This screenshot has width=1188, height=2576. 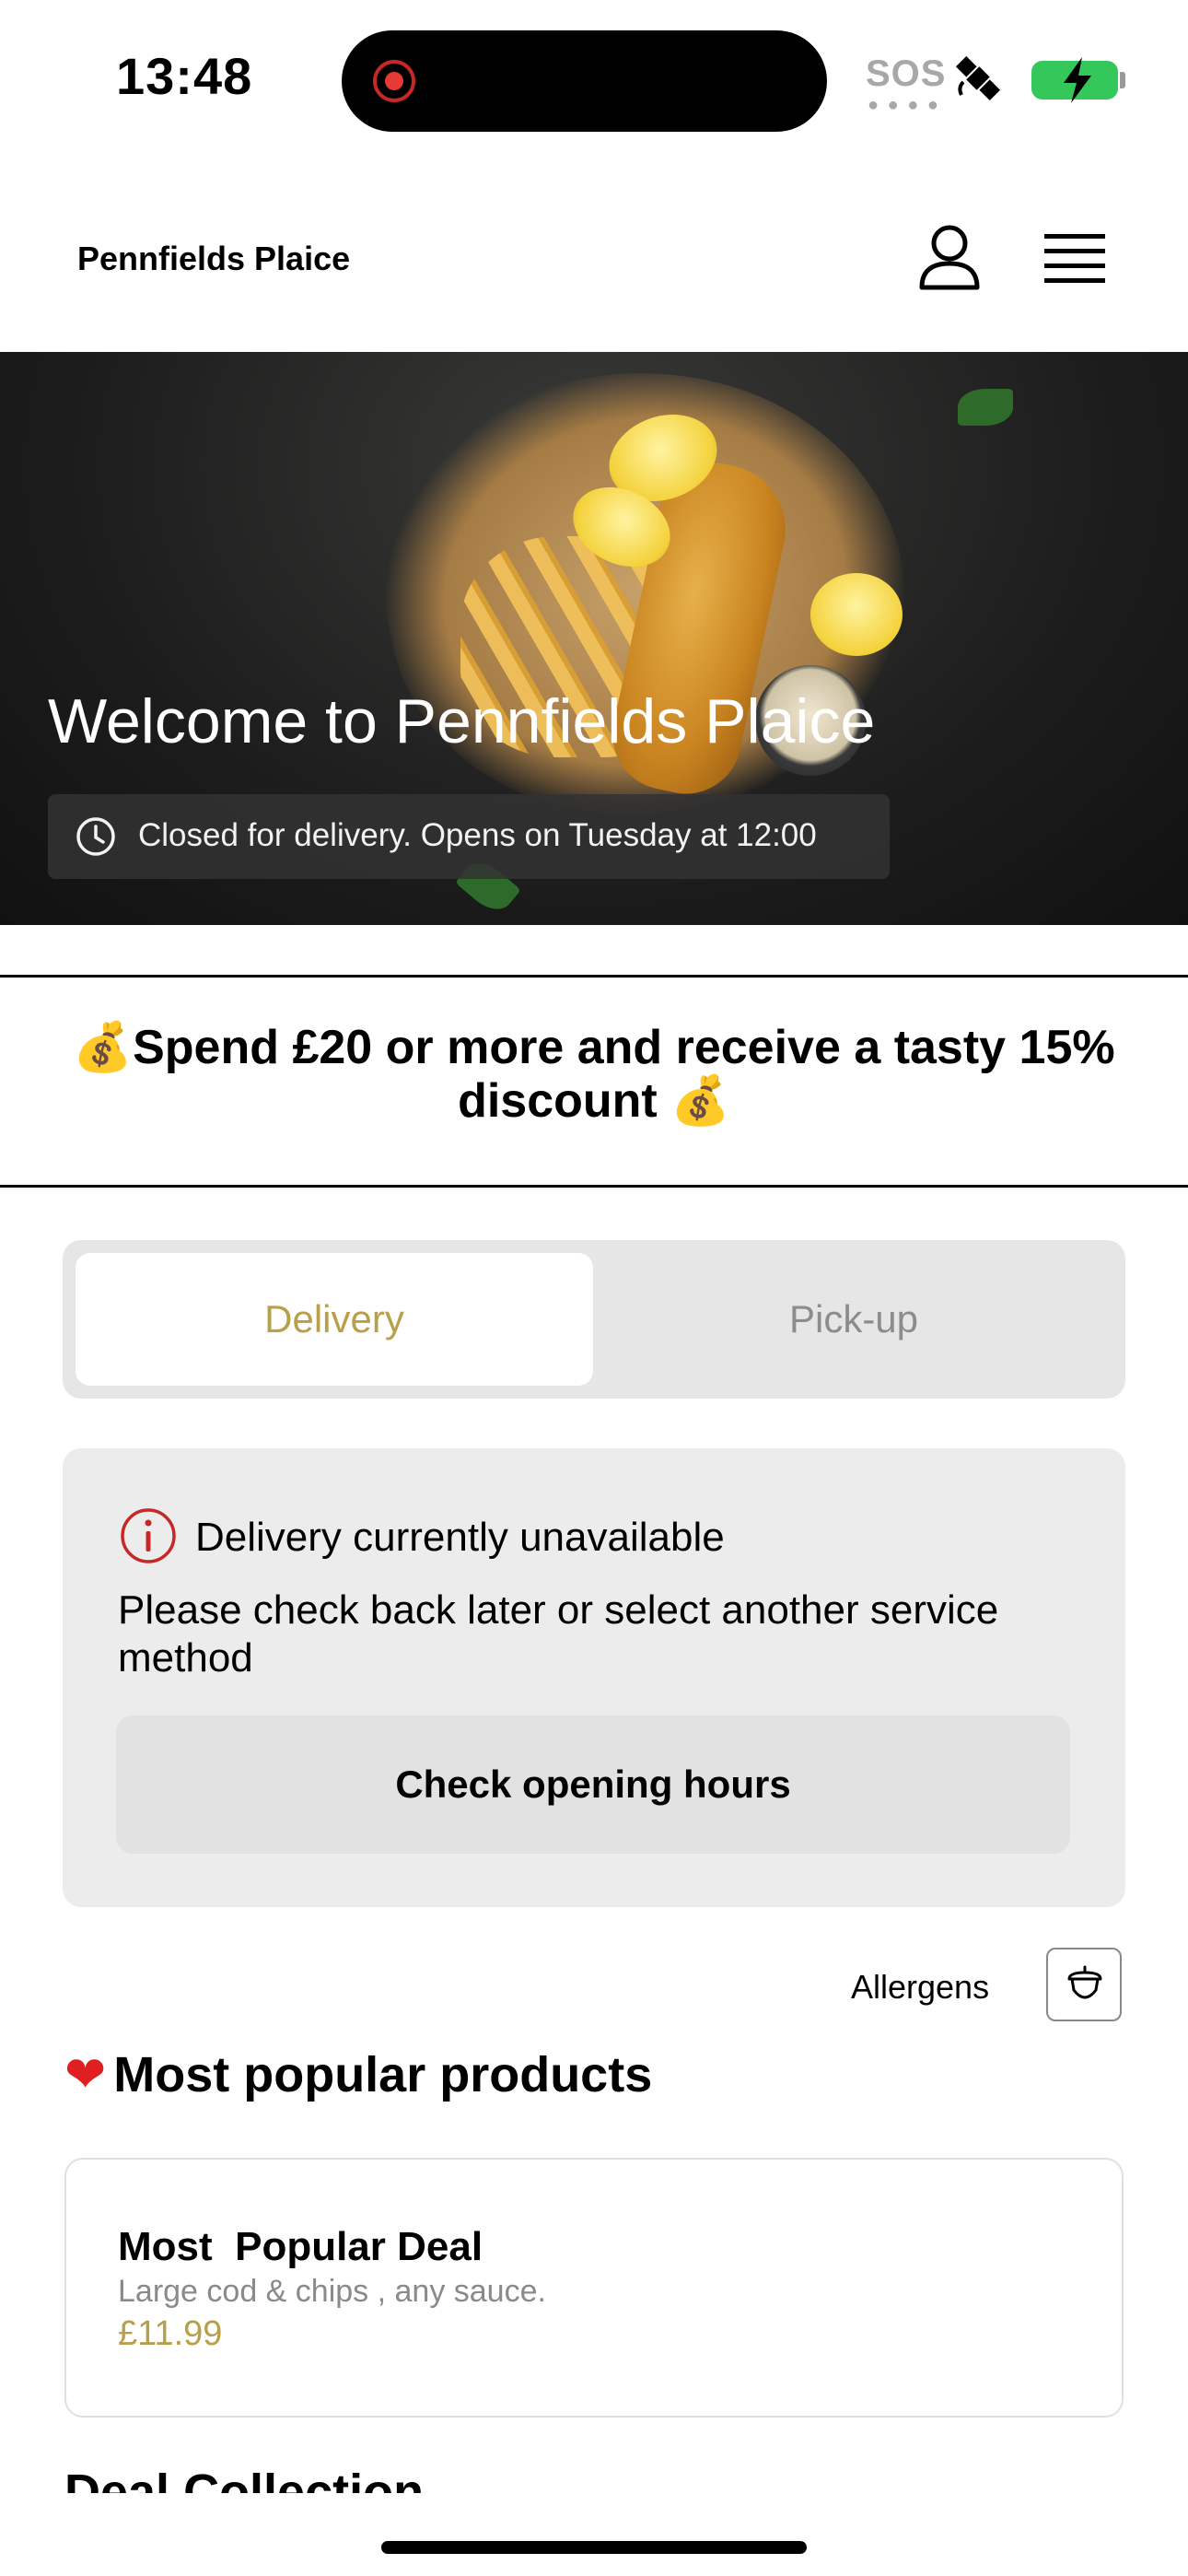 I want to click on product-price: £11.99, so click(x=170, y=2333).